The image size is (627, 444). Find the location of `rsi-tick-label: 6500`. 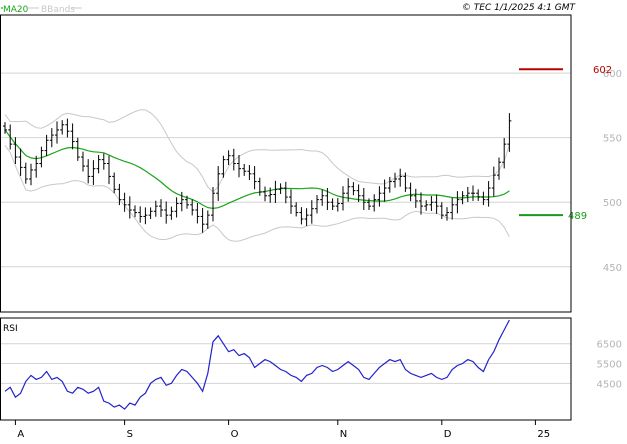

rsi-tick-label: 6500 is located at coordinates (609, 345).